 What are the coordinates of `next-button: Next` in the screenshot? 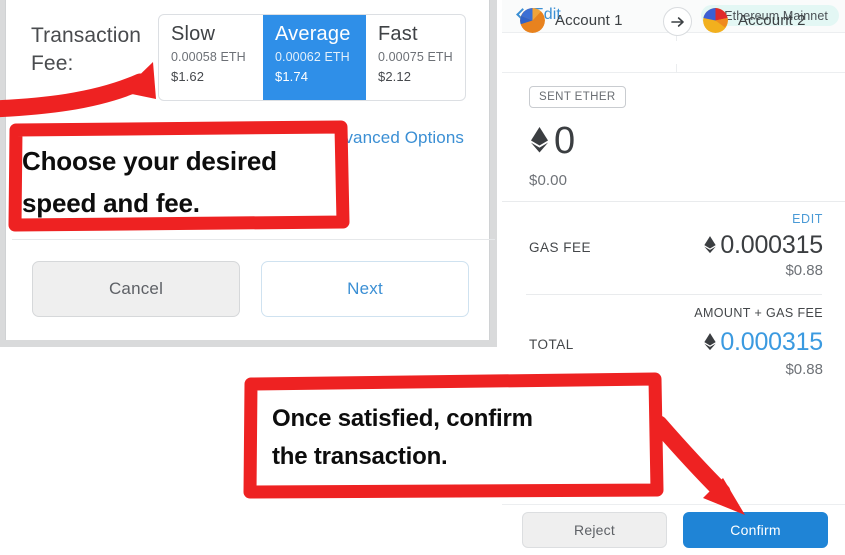 It's located at (365, 289).